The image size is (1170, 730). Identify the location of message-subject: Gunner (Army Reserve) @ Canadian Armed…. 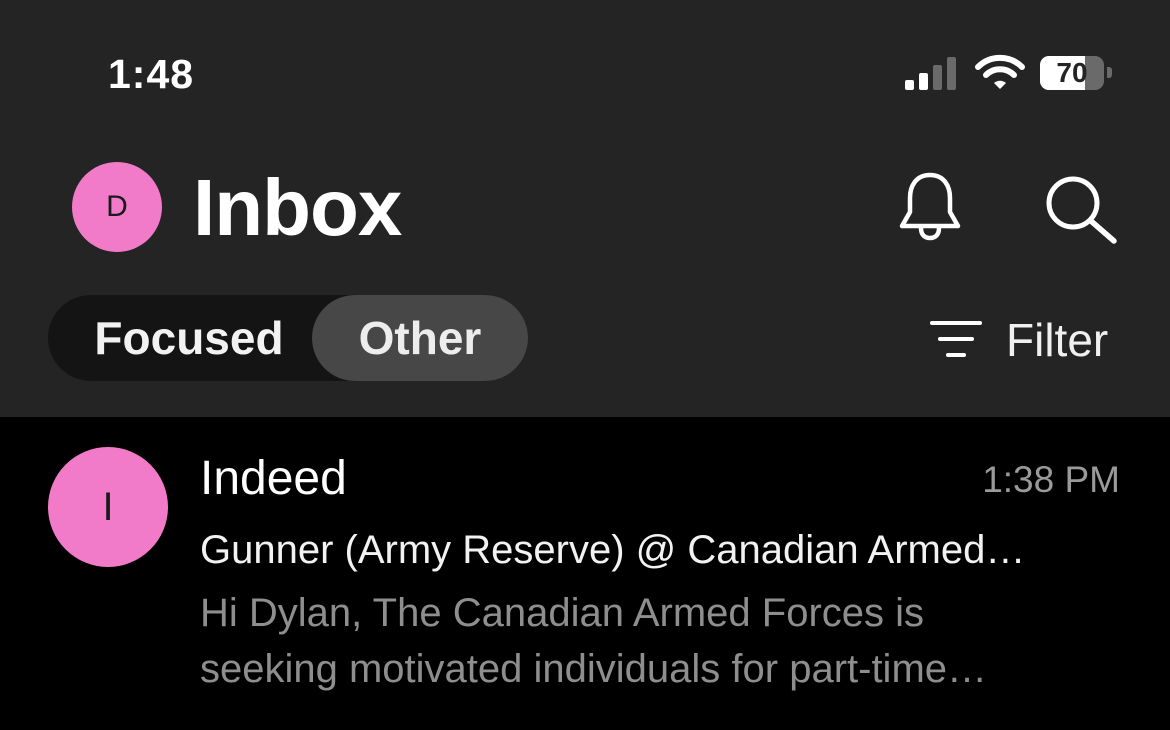
(613, 550).